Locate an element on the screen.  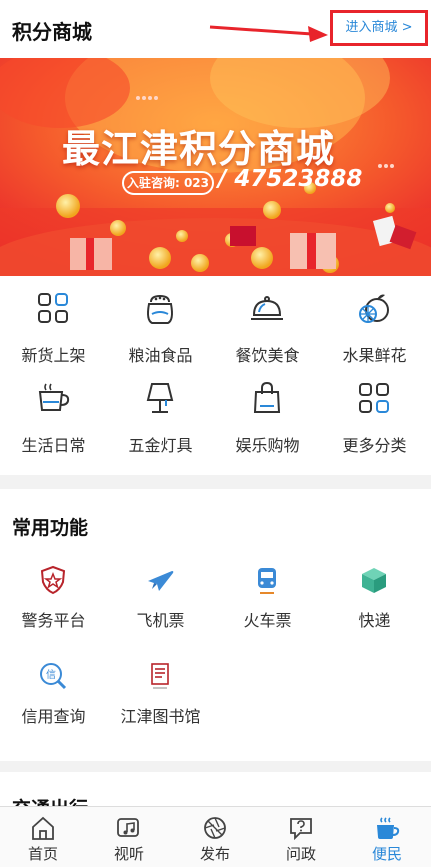
tab-label: 视听 is located at coordinates (128, 854).